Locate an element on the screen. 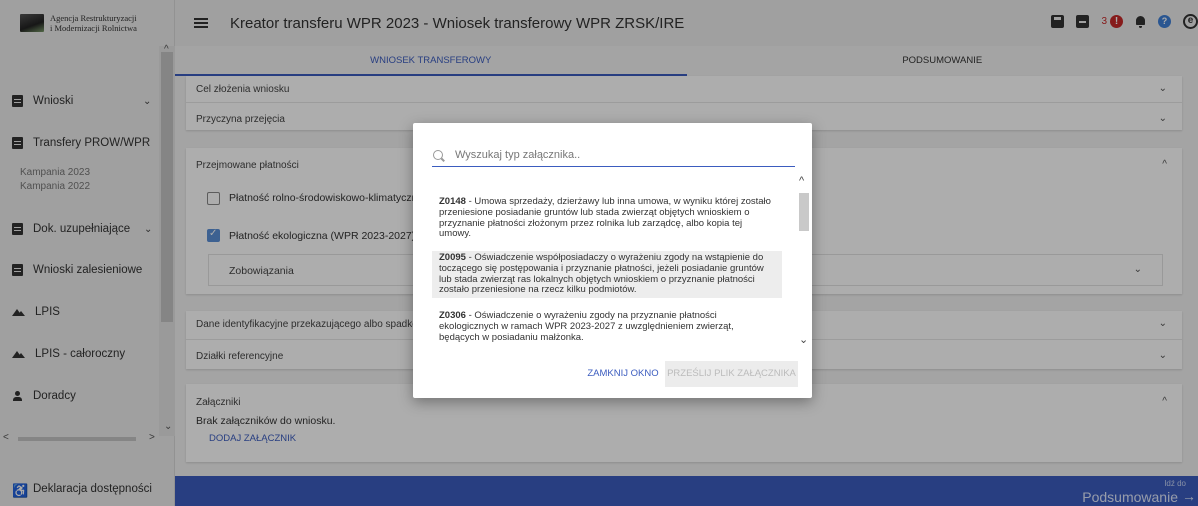  chevron-down-icon: ⌄ is located at coordinates (803, 339).